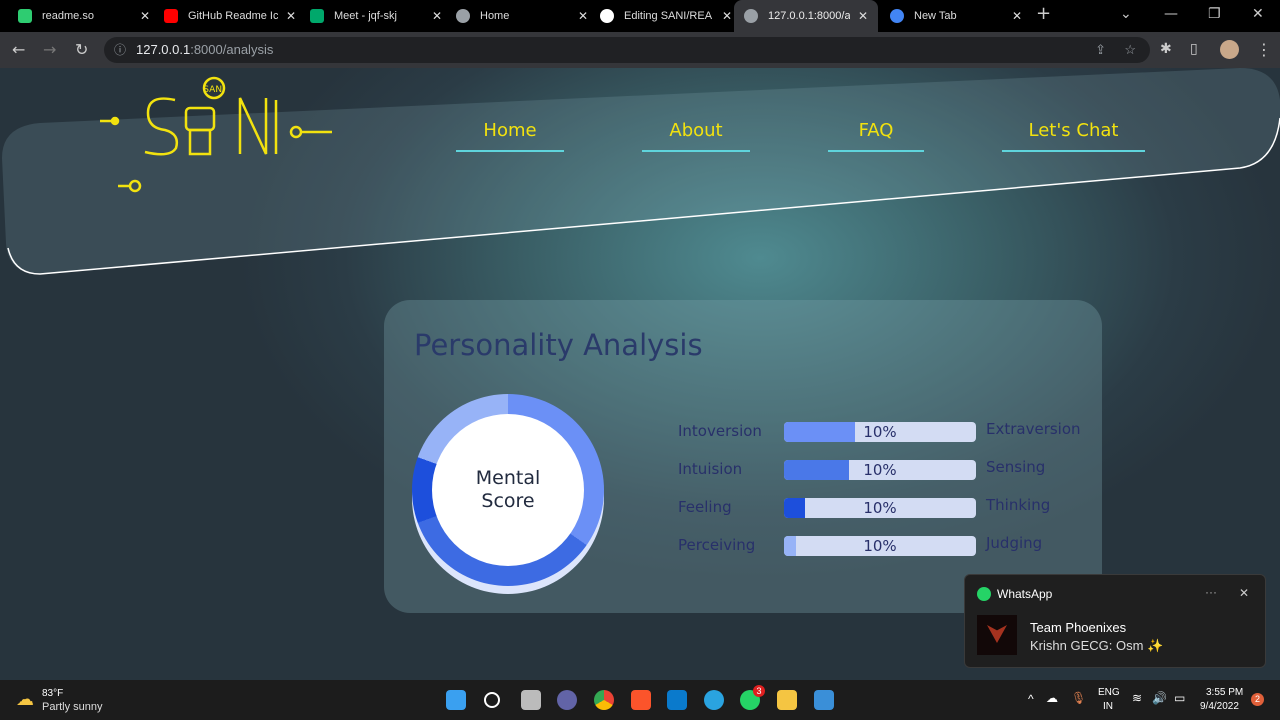 This screenshot has width=1280, height=720. What do you see at coordinates (317, 16) in the screenshot?
I see `meet-icon` at bounding box center [317, 16].